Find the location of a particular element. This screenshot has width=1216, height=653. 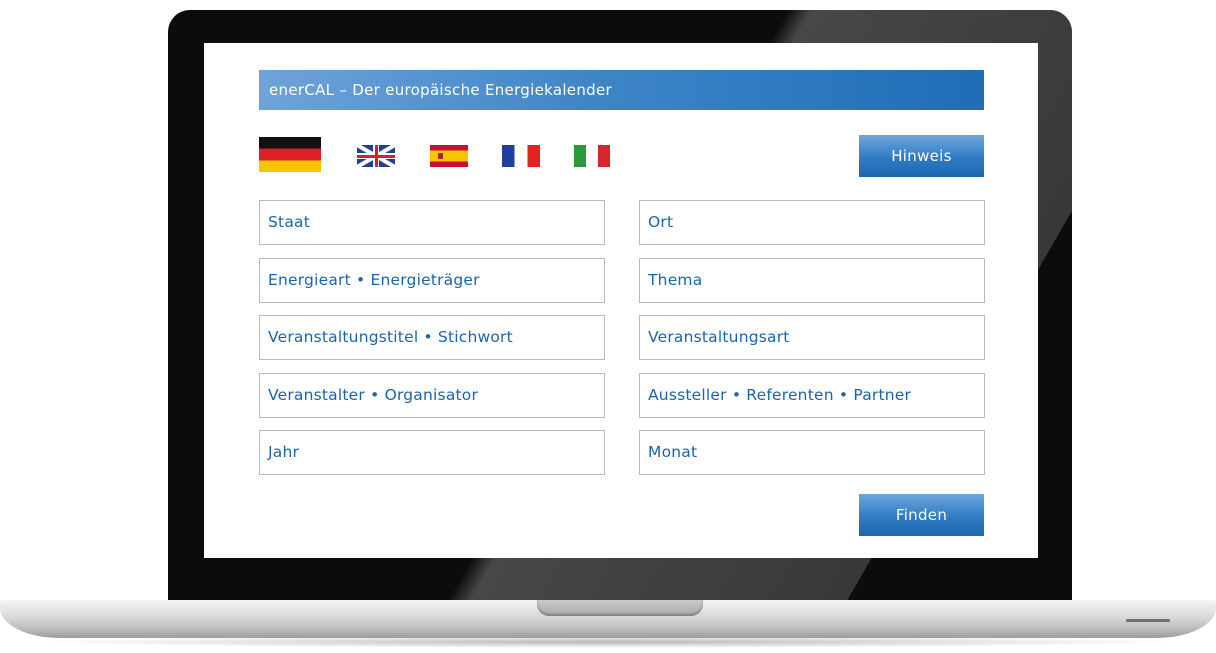

ort-field: Ort is located at coordinates (812, 222).